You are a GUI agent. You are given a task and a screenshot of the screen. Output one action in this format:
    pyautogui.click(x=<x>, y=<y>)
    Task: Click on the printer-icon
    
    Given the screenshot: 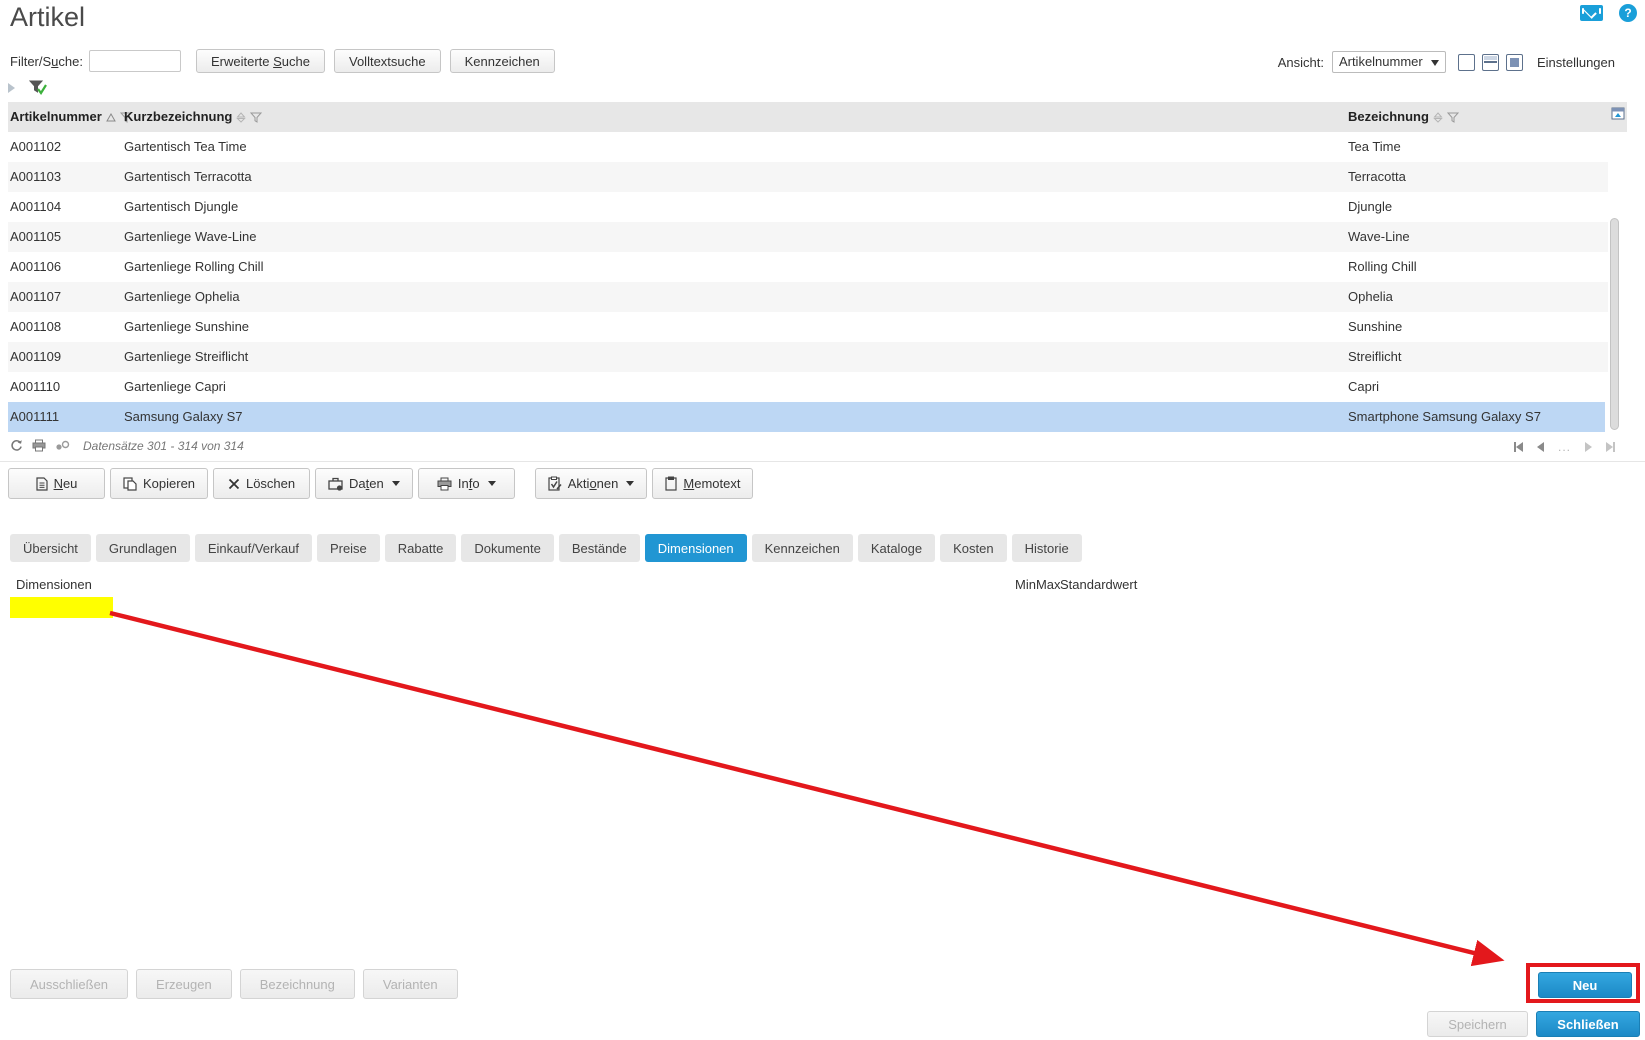 What is the action you would take?
    pyautogui.click(x=444, y=483)
    